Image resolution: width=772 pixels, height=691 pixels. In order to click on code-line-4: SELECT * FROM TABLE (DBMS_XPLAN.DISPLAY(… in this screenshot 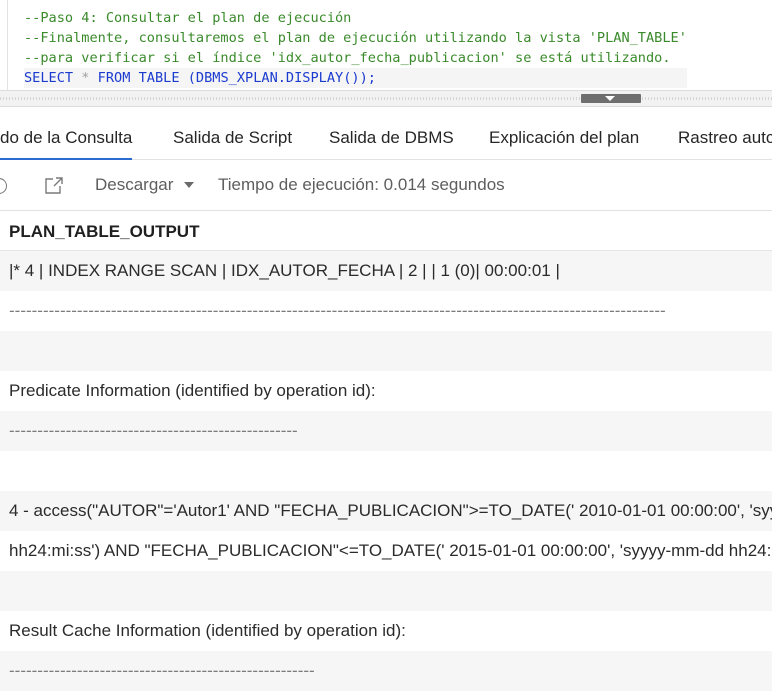, I will do `click(355, 78)`.